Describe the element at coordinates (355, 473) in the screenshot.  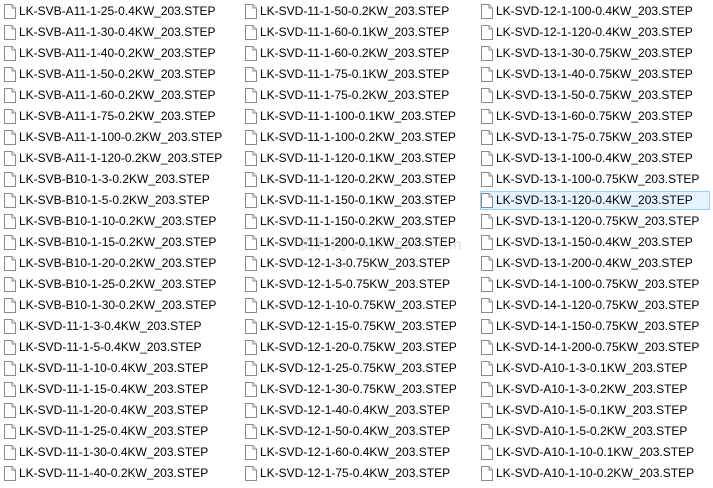
I see `file-name-label: LK-SVD-12-1-75-0.4KW_203.STEP` at that location.